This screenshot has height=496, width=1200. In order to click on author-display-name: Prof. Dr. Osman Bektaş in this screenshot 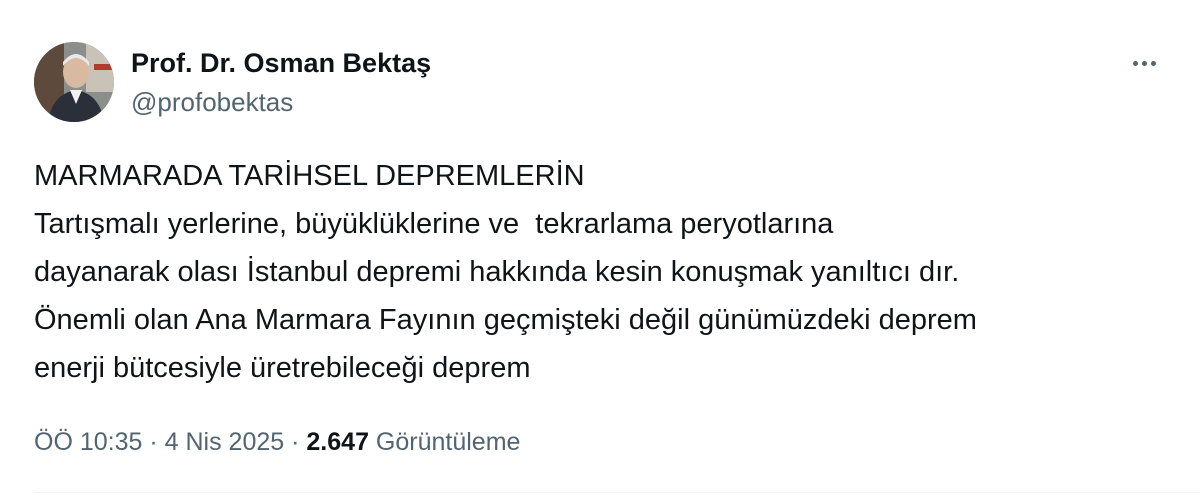, I will do `click(281, 63)`.